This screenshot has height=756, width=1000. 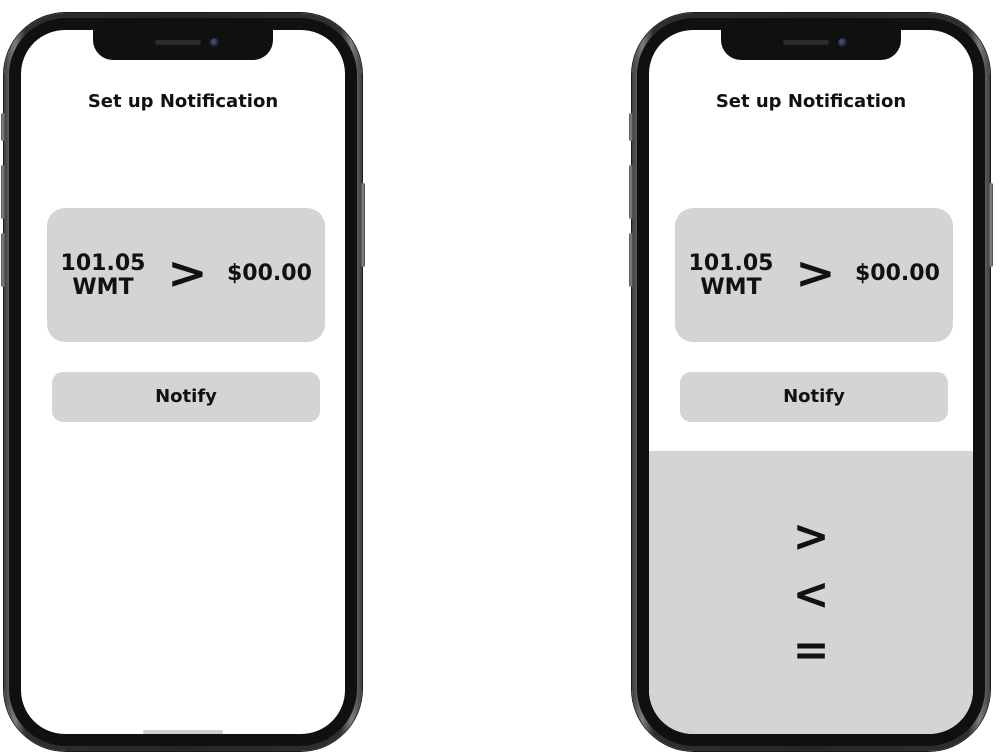 I want to click on picker-option-less-than: <, so click(x=811, y=595).